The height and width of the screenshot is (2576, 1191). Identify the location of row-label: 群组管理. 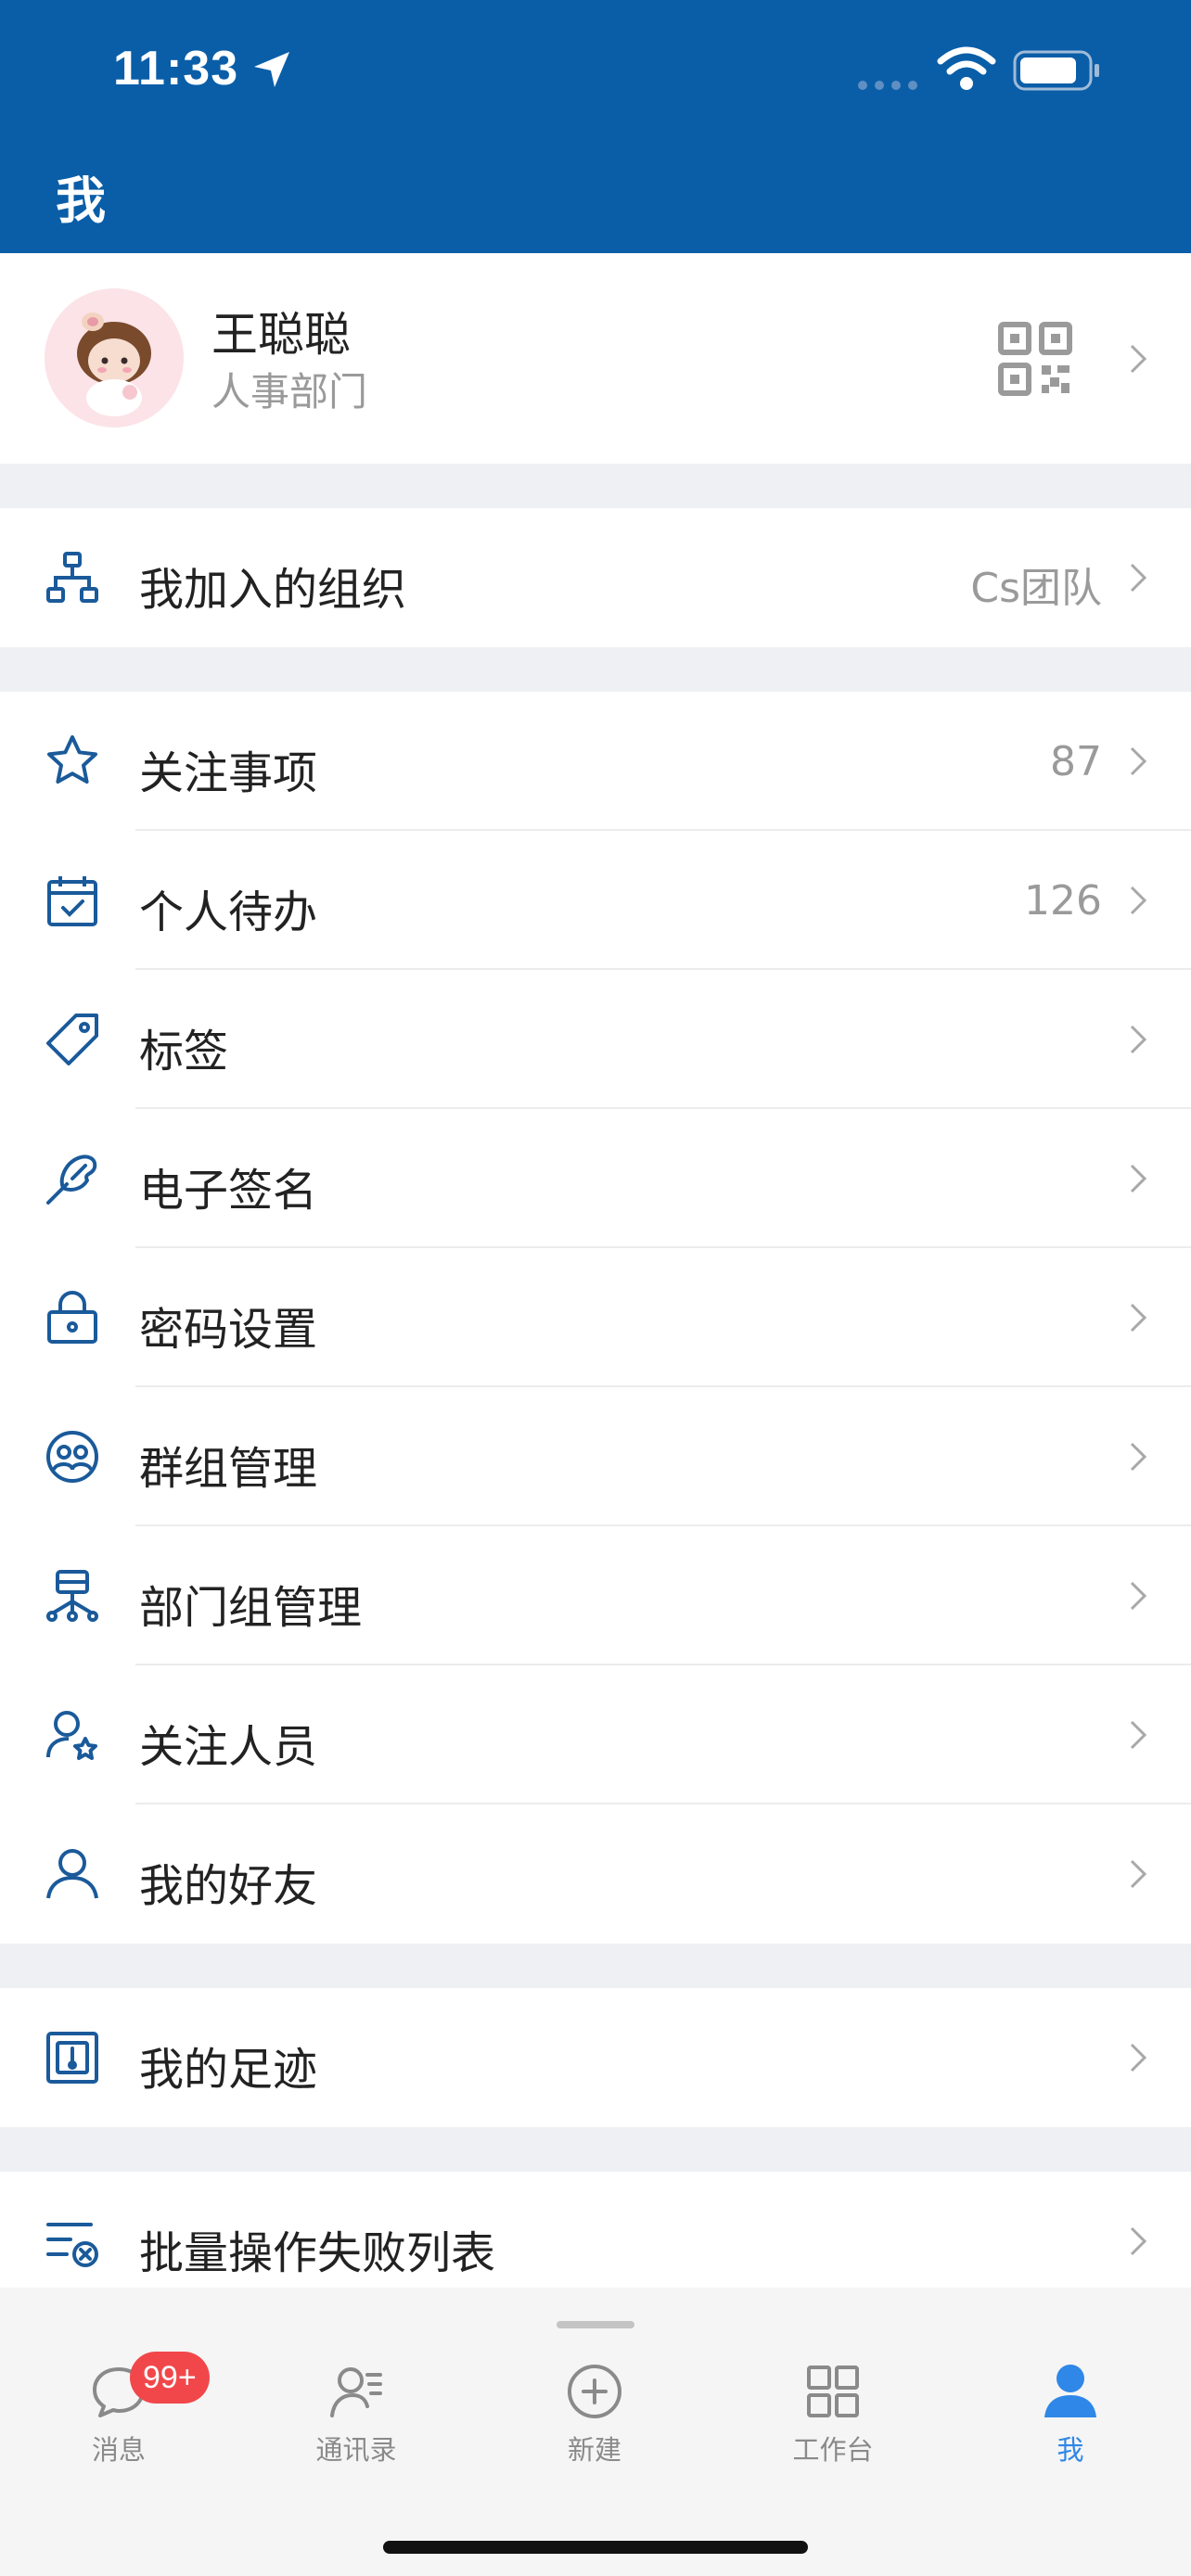
(228, 1469).